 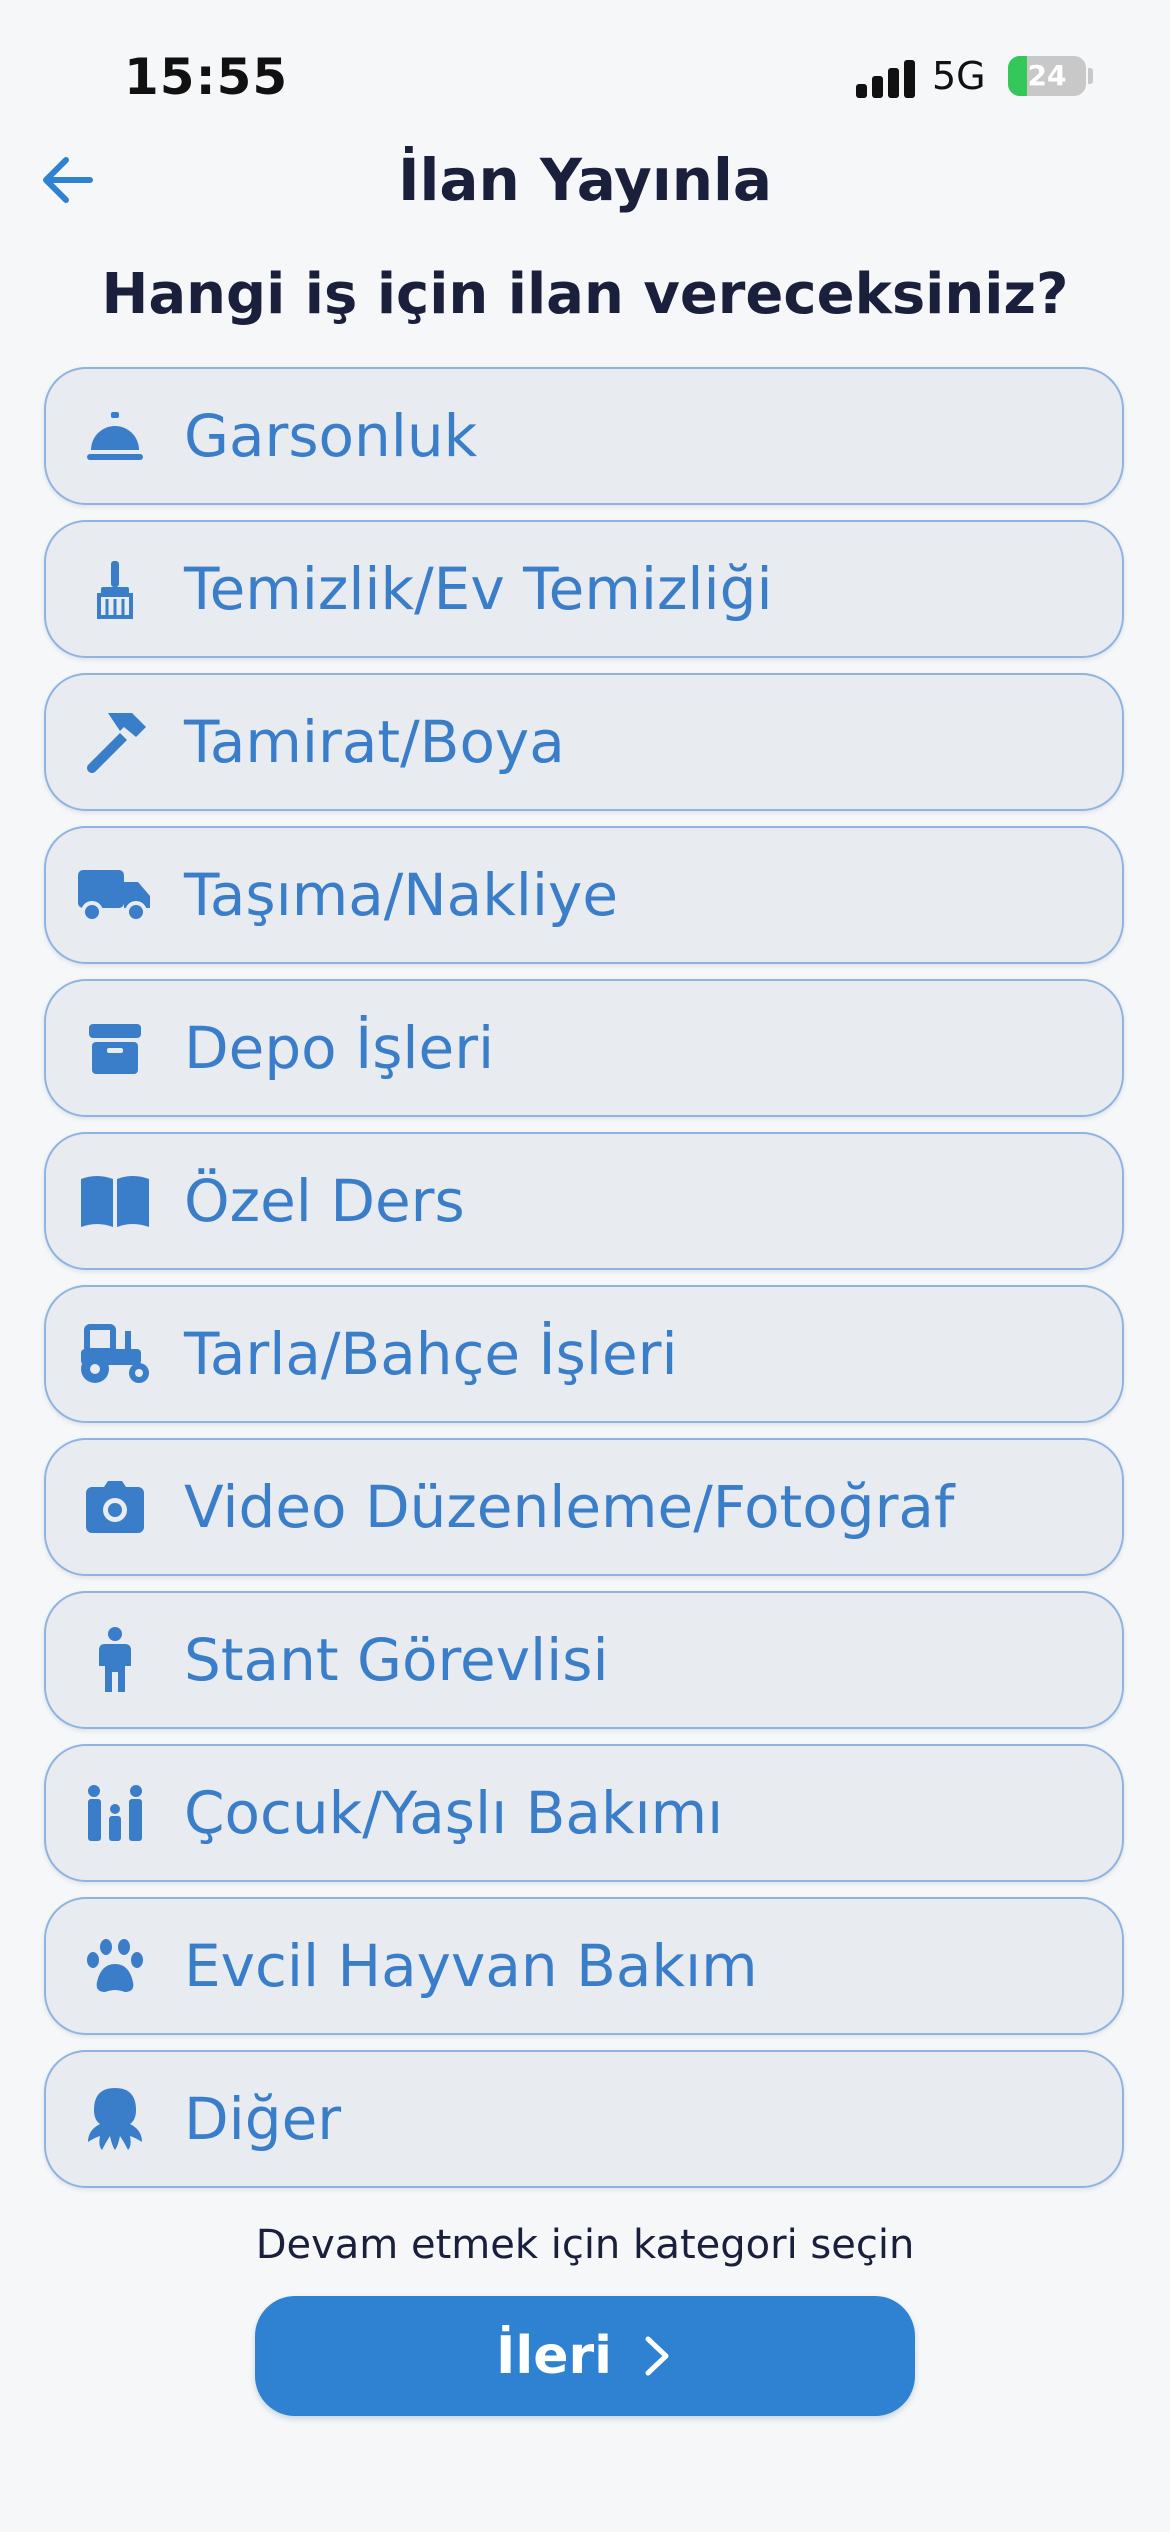 What do you see at coordinates (115, 2119) in the screenshot?
I see `octopus-icon` at bounding box center [115, 2119].